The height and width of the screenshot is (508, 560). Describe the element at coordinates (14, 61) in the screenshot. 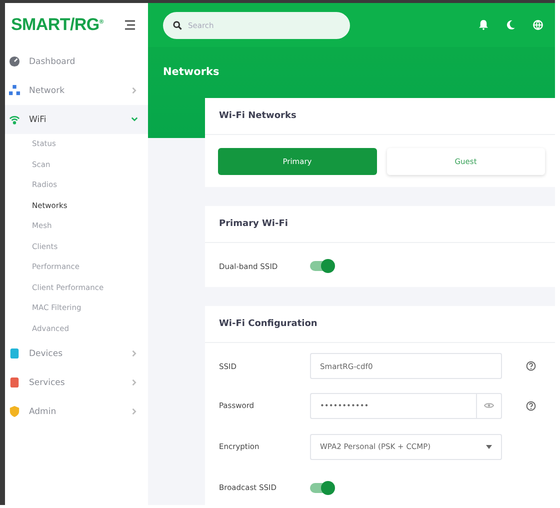

I see `gauge-icon` at that location.